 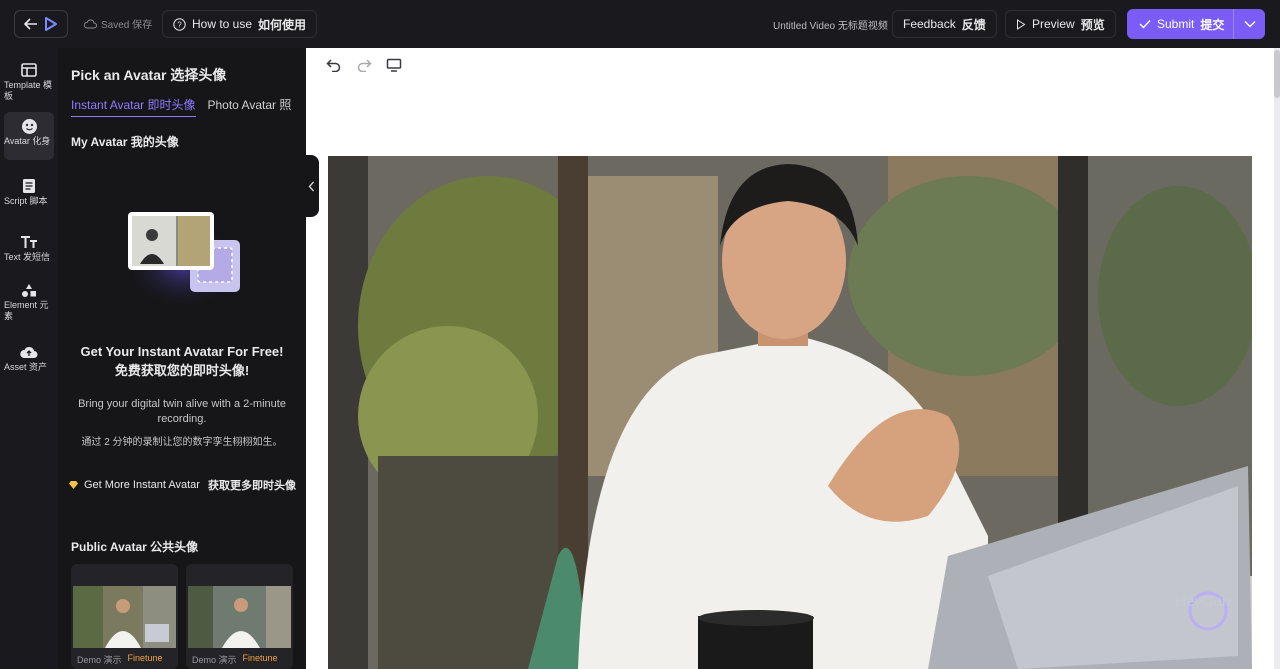 I want to click on arrow-left-icon, so click(x=30, y=24).